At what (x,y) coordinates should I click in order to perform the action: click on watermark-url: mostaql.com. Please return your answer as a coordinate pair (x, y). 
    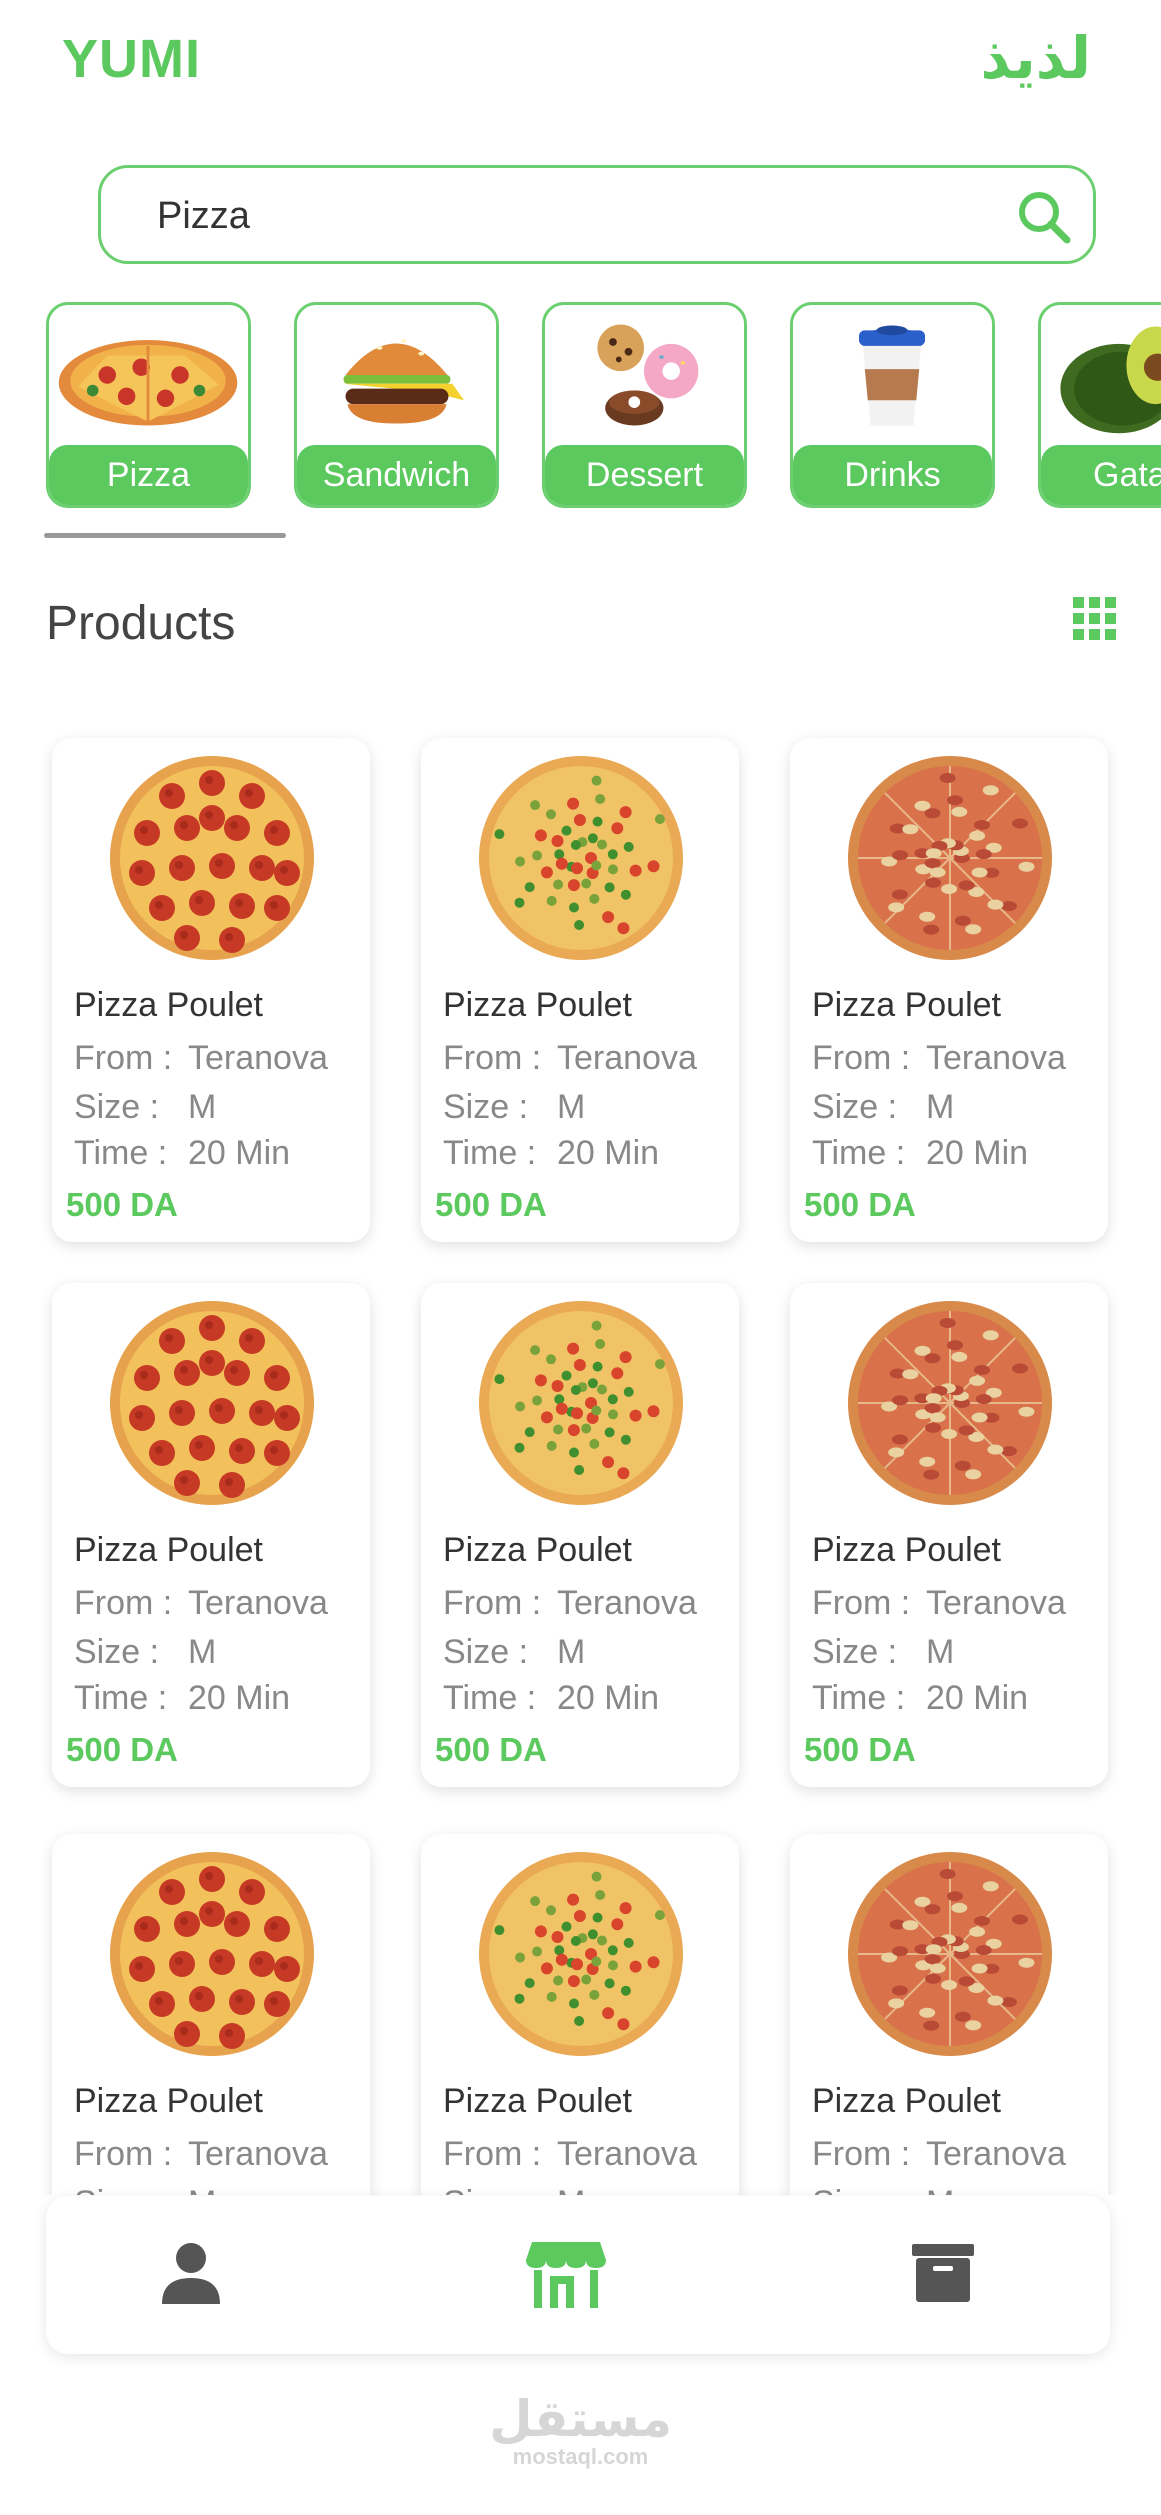
    Looking at the image, I should click on (580, 2456).